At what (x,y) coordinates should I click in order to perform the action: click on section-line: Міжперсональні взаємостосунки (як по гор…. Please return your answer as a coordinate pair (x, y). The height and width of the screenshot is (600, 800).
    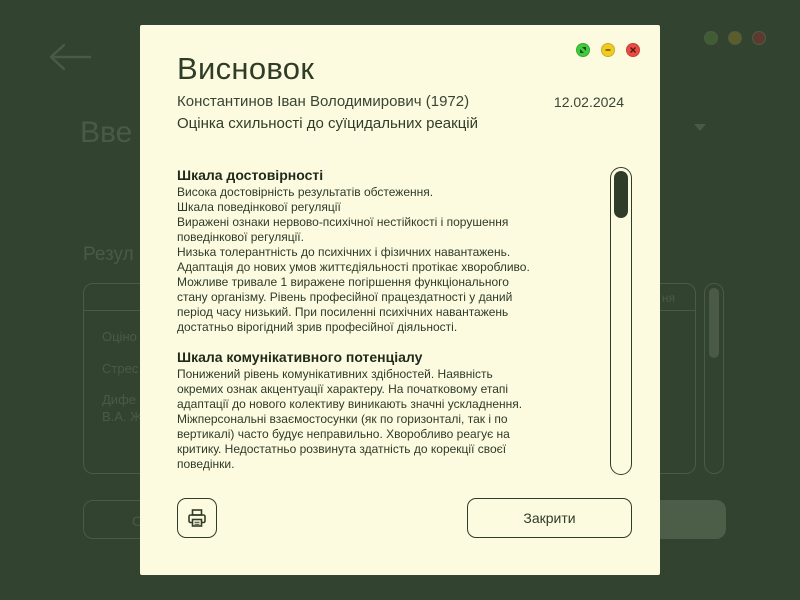
    Looking at the image, I should click on (342, 419).